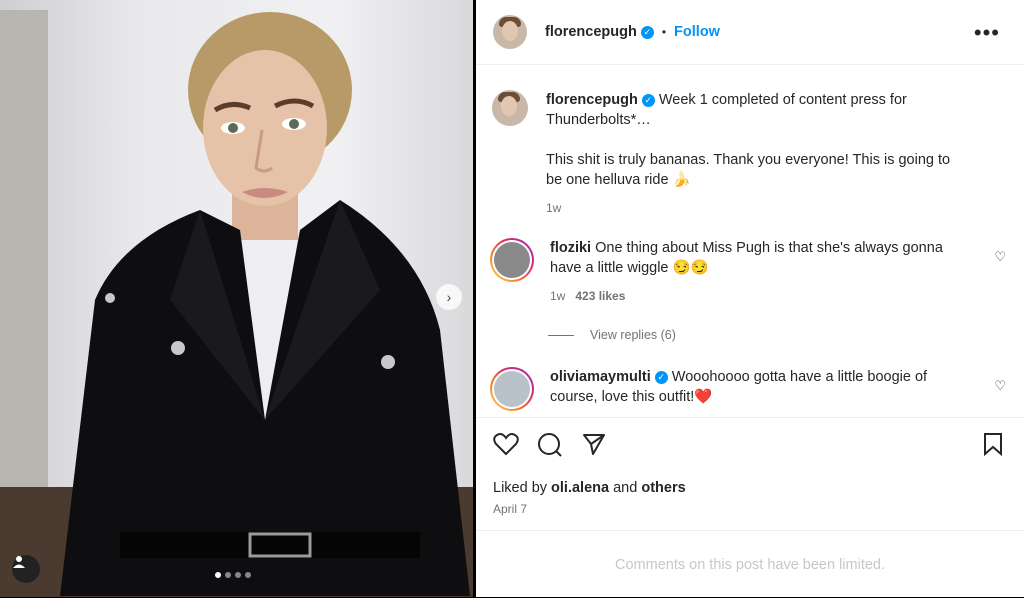  I want to click on commenter-username: oliviamaymulti, so click(600, 377).